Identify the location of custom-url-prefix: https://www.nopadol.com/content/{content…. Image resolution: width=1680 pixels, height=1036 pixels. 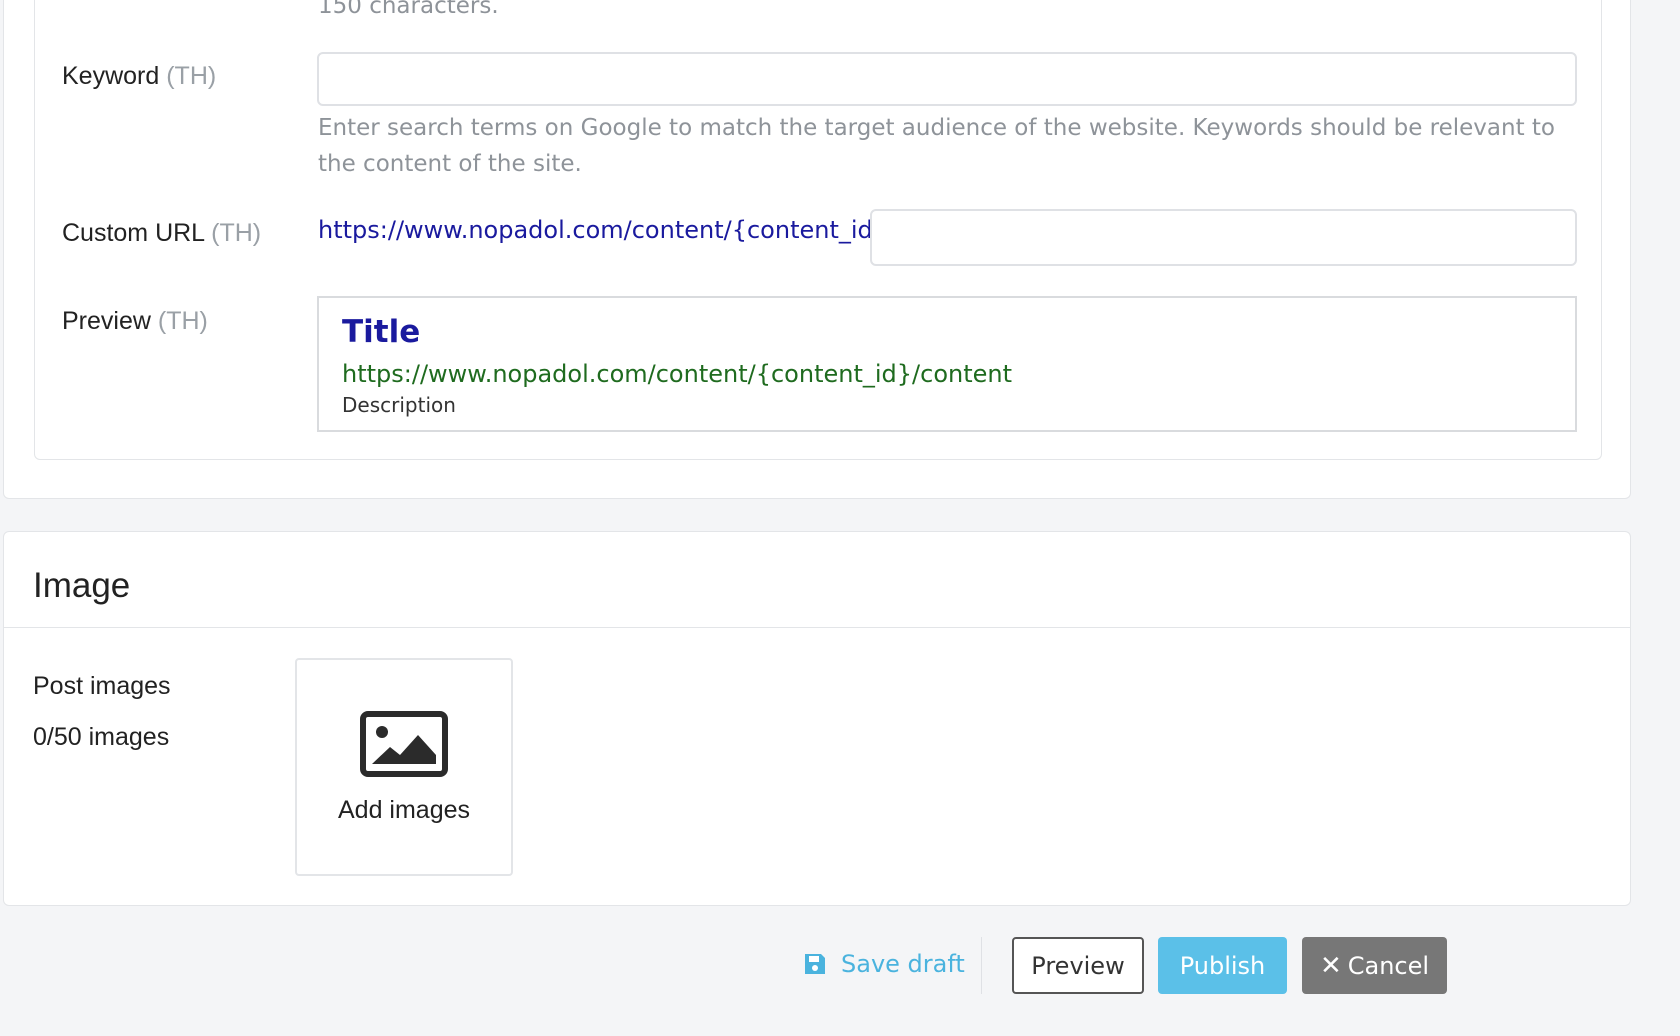
(607, 230).